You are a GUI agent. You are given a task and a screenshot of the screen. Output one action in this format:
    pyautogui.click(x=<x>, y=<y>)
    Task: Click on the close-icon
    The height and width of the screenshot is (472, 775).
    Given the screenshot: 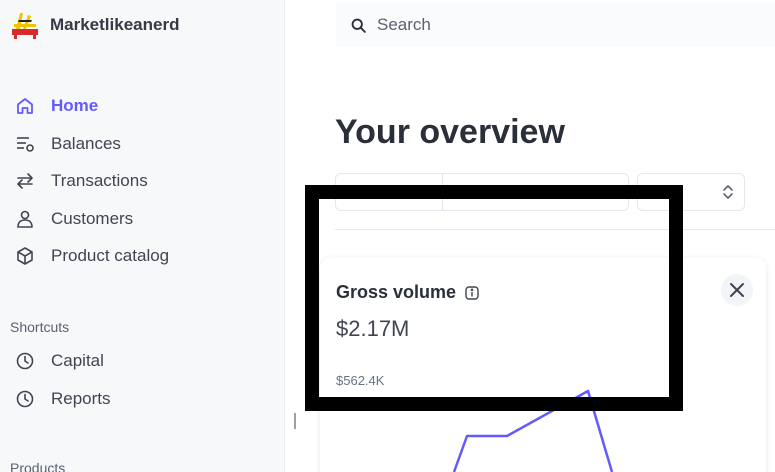 What is the action you would take?
    pyautogui.click(x=737, y=290)
    